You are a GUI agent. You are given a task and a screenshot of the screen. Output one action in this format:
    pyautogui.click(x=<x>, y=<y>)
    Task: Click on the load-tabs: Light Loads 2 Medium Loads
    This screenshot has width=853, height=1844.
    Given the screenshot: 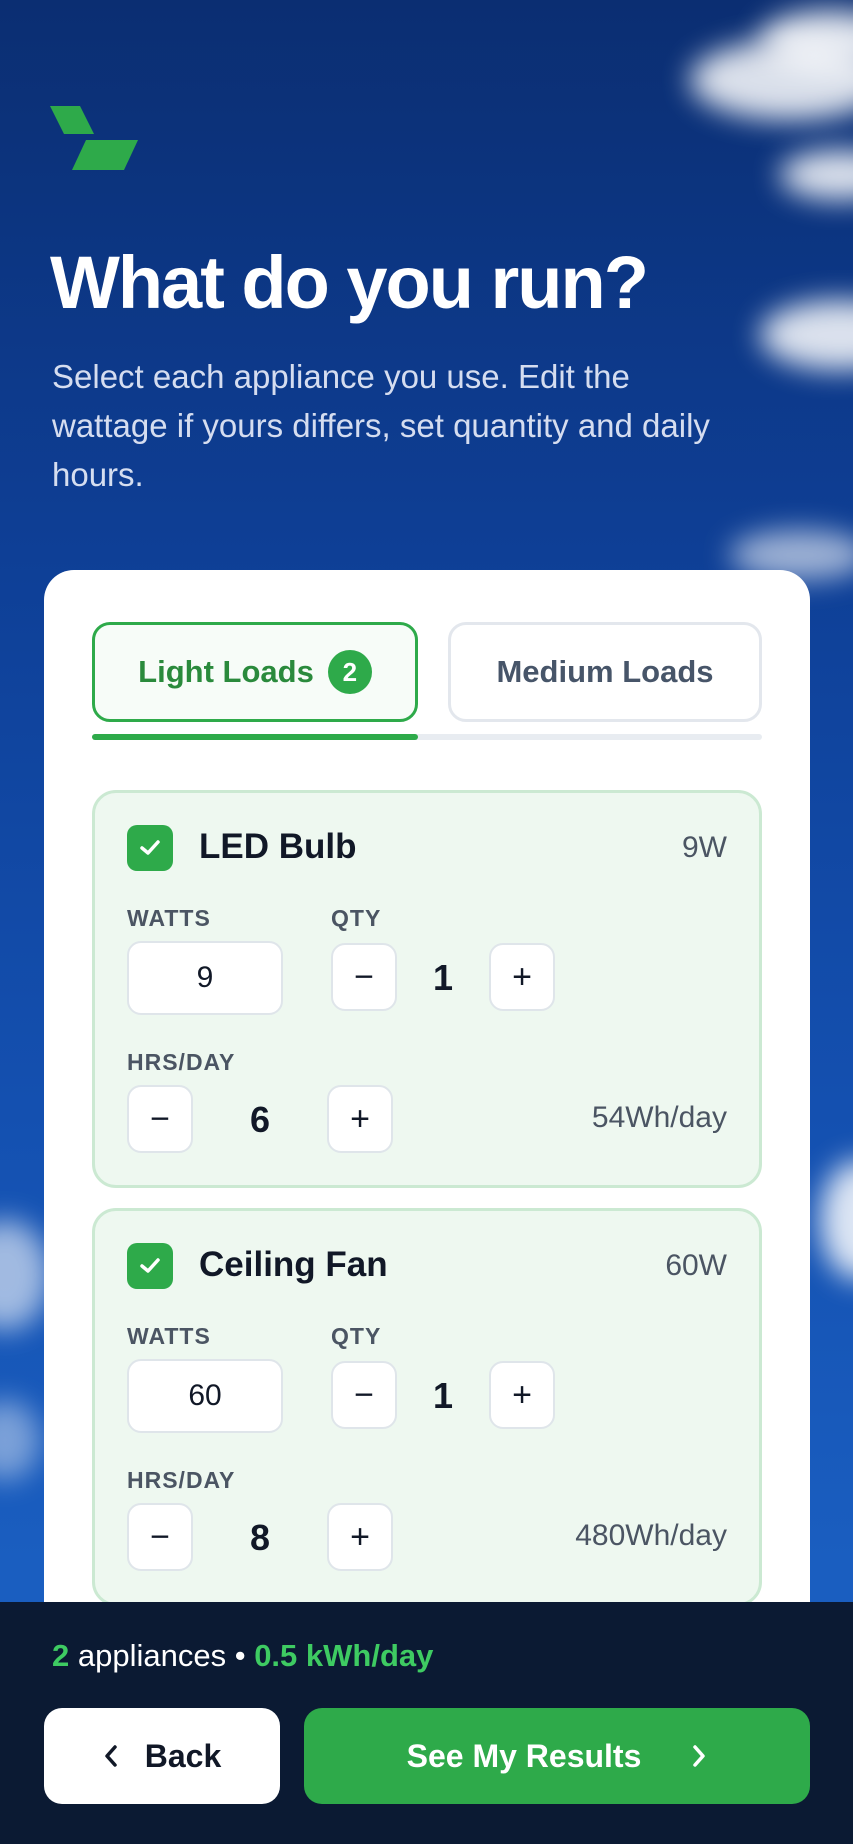 What is the action you would take?
    pyautogui.click(x=427, y=672)
    